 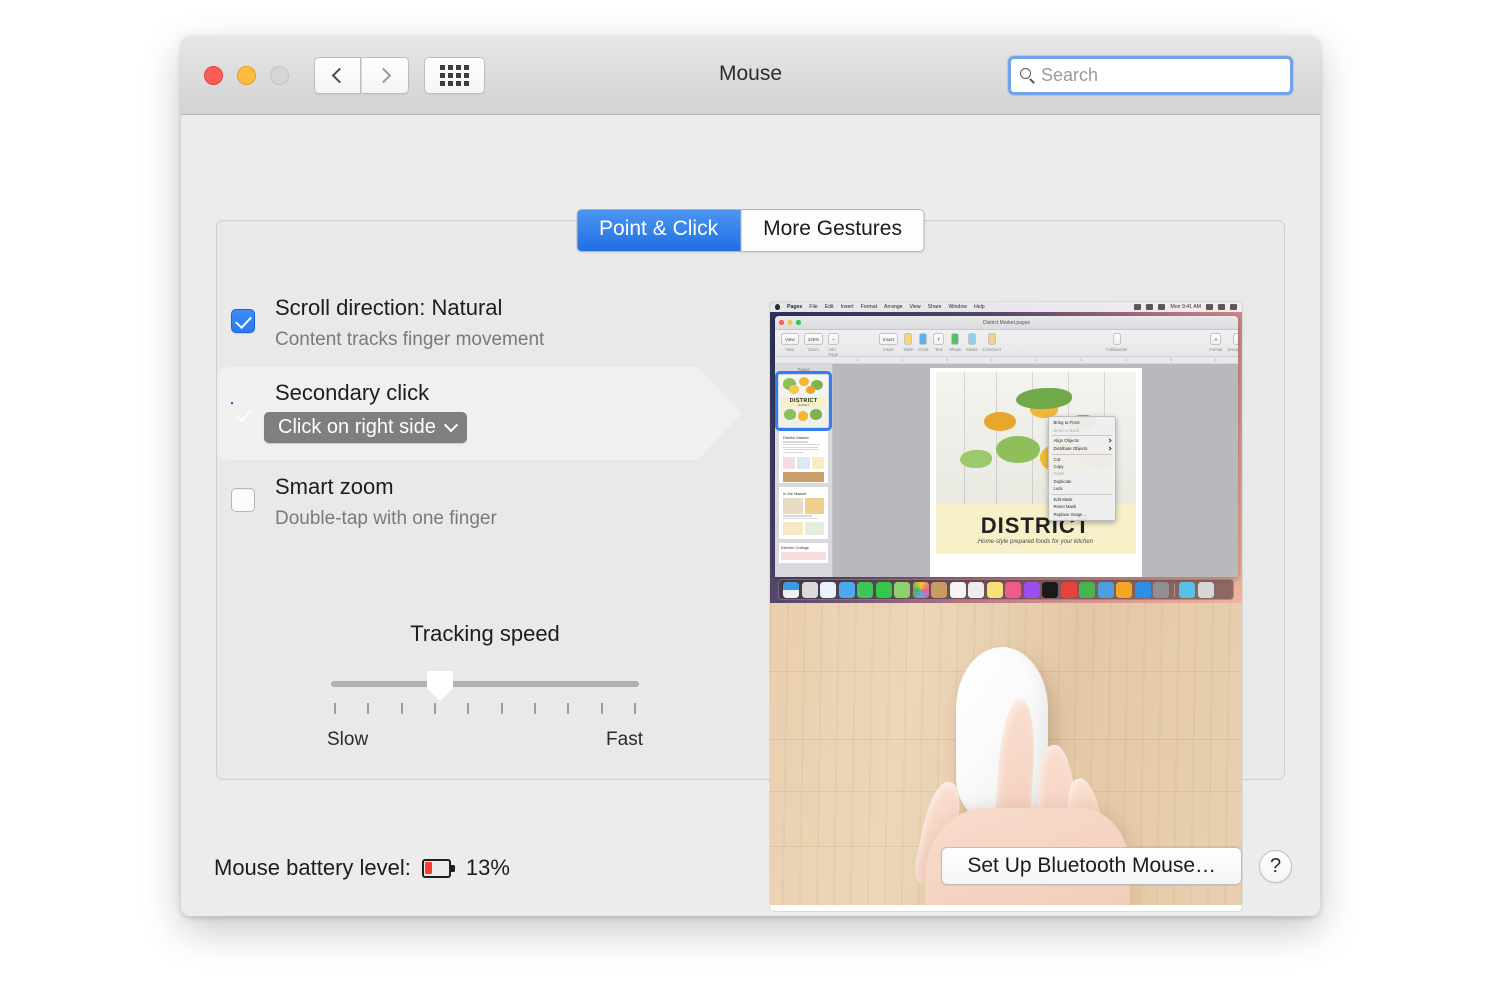 What do you see at coordinates (487, 867) in the screenshot?
I see `battery-percent: 13%` at bounding box center [487, 867].